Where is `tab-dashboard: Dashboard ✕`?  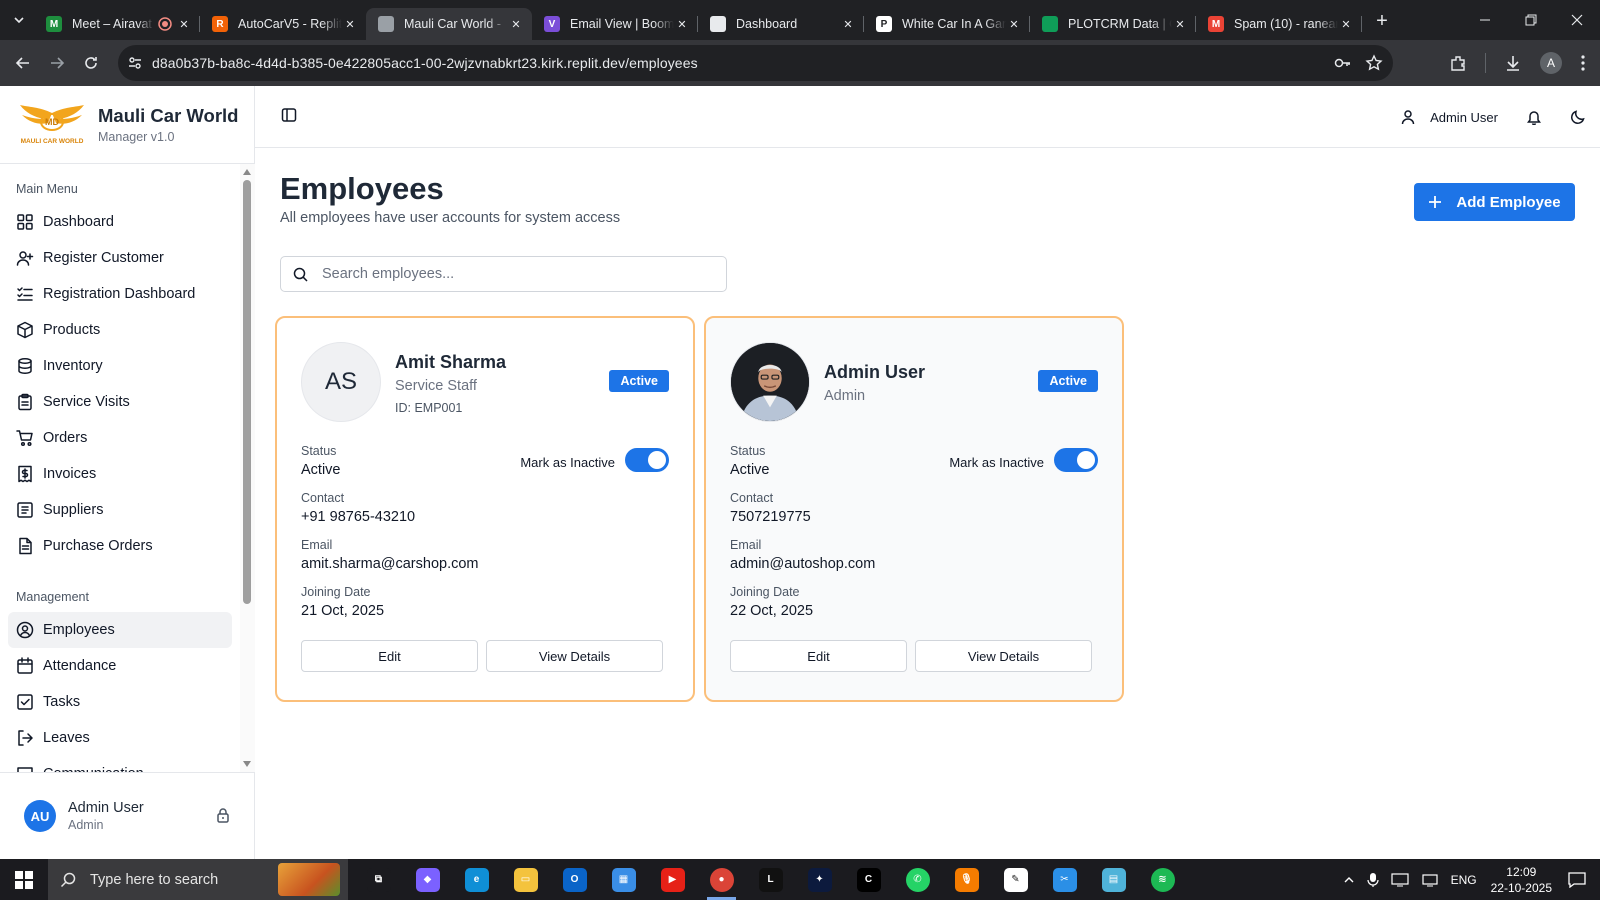 tab-dashboard: Dashboard ✕ is located at coordinates (781, 24).